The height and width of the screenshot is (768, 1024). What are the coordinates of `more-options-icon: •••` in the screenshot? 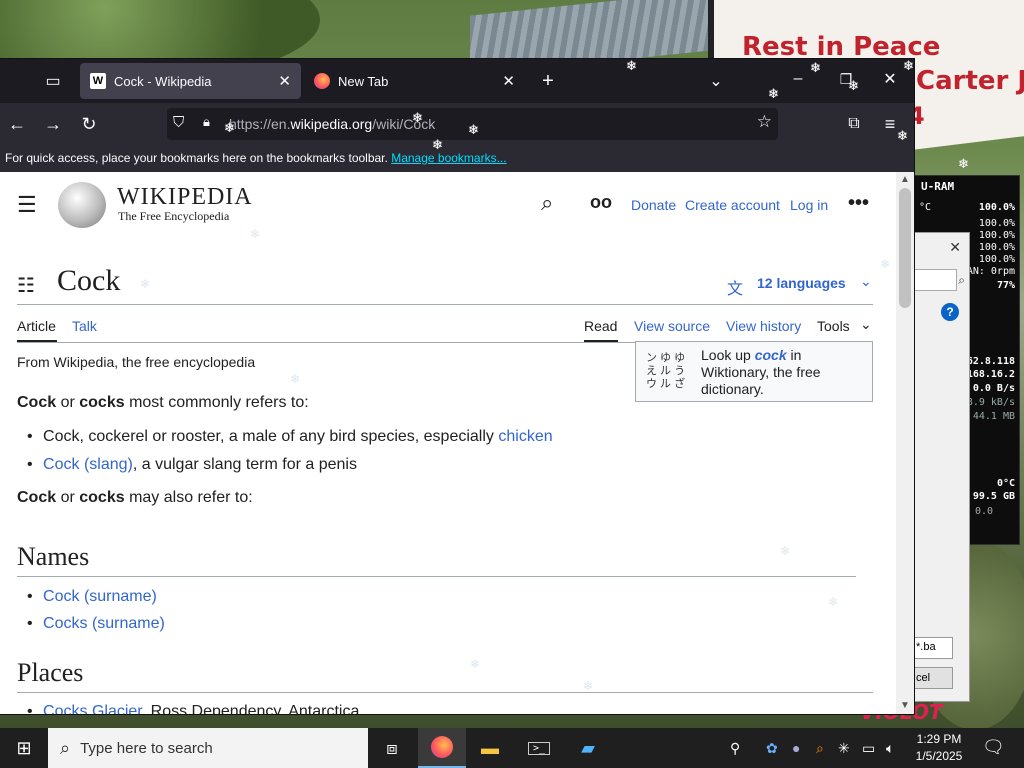 It's located at (858, 203).